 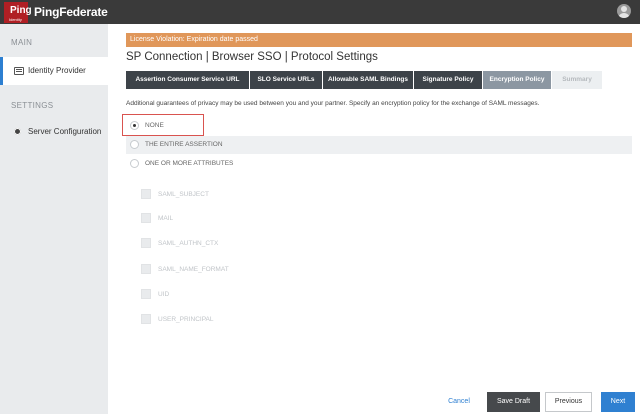 What do you see at coordinates (189, 163) in the screenshot?
I see `option-label: ONE OR MORE ATTRIBUTES` at bounding box center [189, 163].